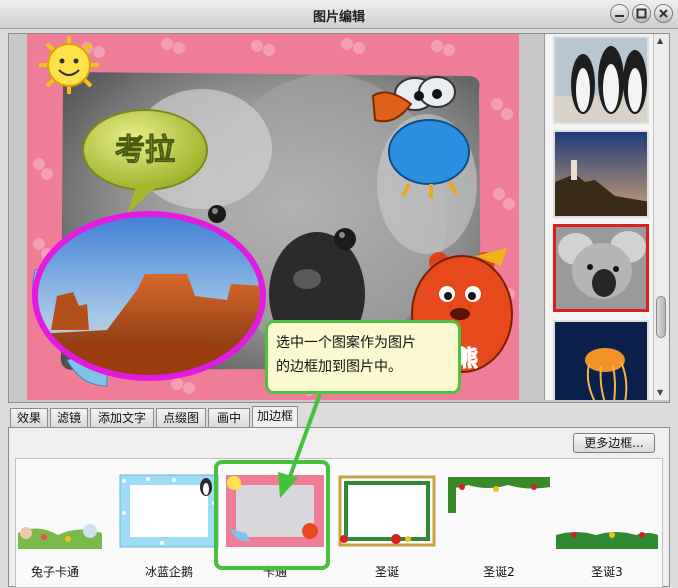  I want to click on thumbnail-list: ▲ ▼, so click(606, 217).